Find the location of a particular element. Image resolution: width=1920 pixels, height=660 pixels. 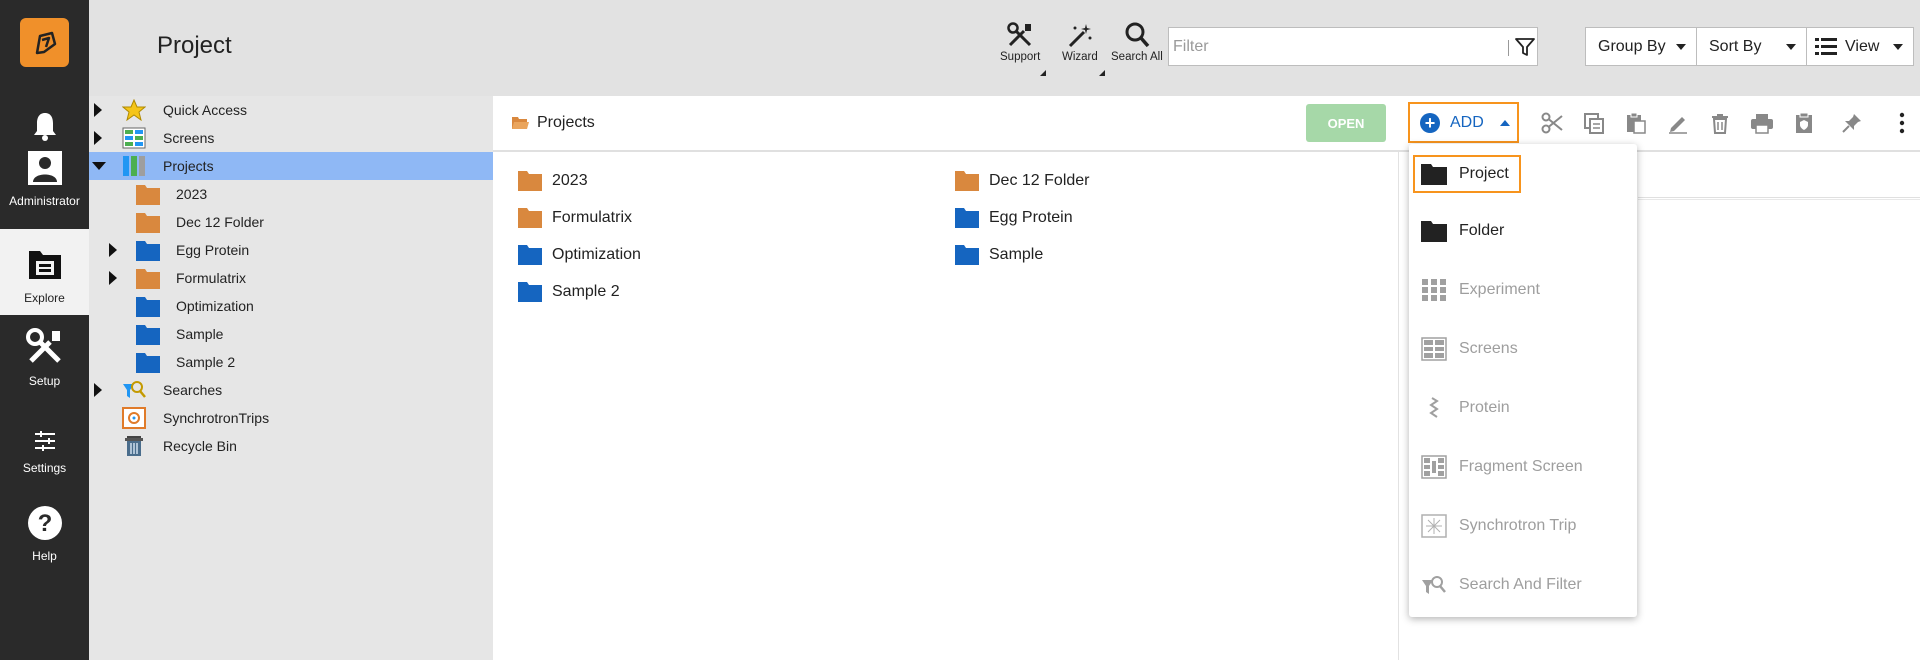

support-icon is located at coordinates (1019, 34).